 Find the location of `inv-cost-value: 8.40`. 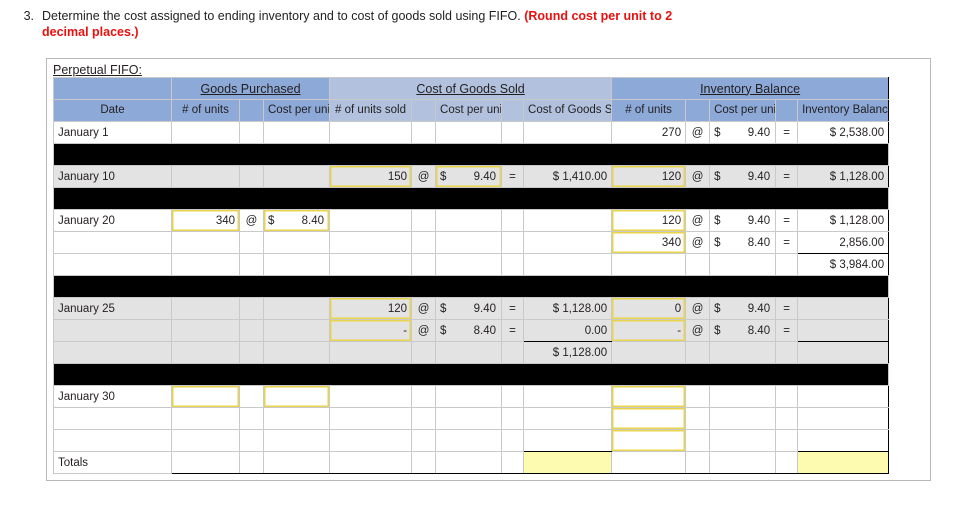

inv-cost-value: 8.40 is located at coordinates (759, 242).